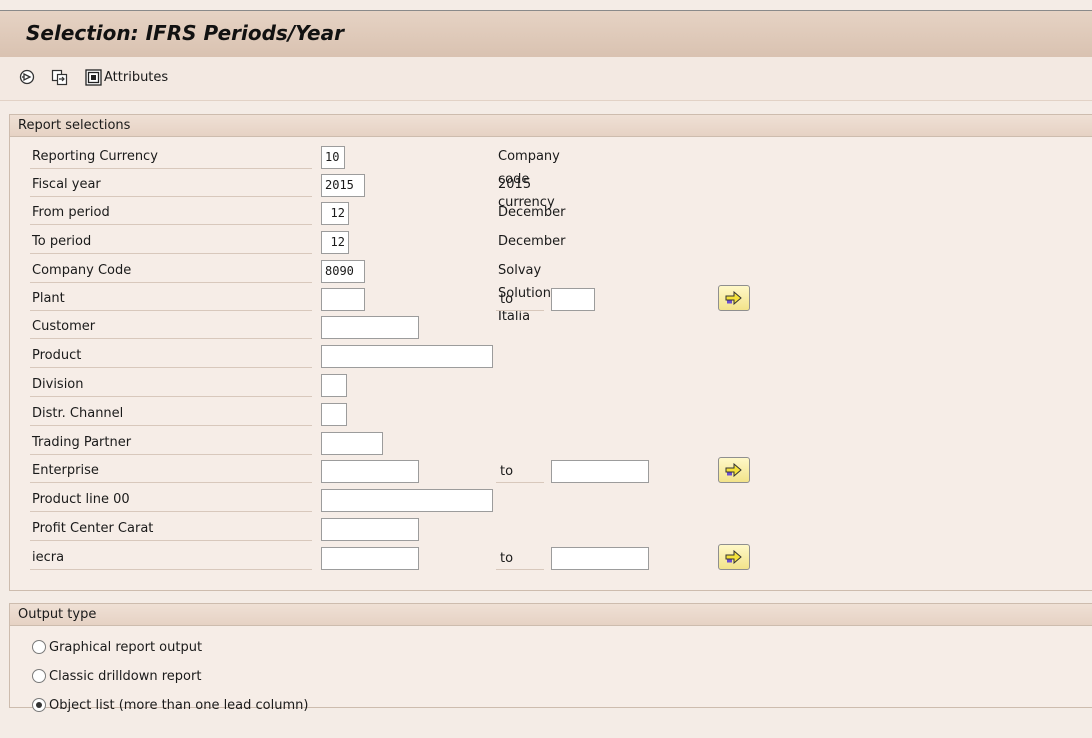 The image size is (1092, 738). I want to click on object-list-option: Object list (more than one lead column), so click(170, 705).